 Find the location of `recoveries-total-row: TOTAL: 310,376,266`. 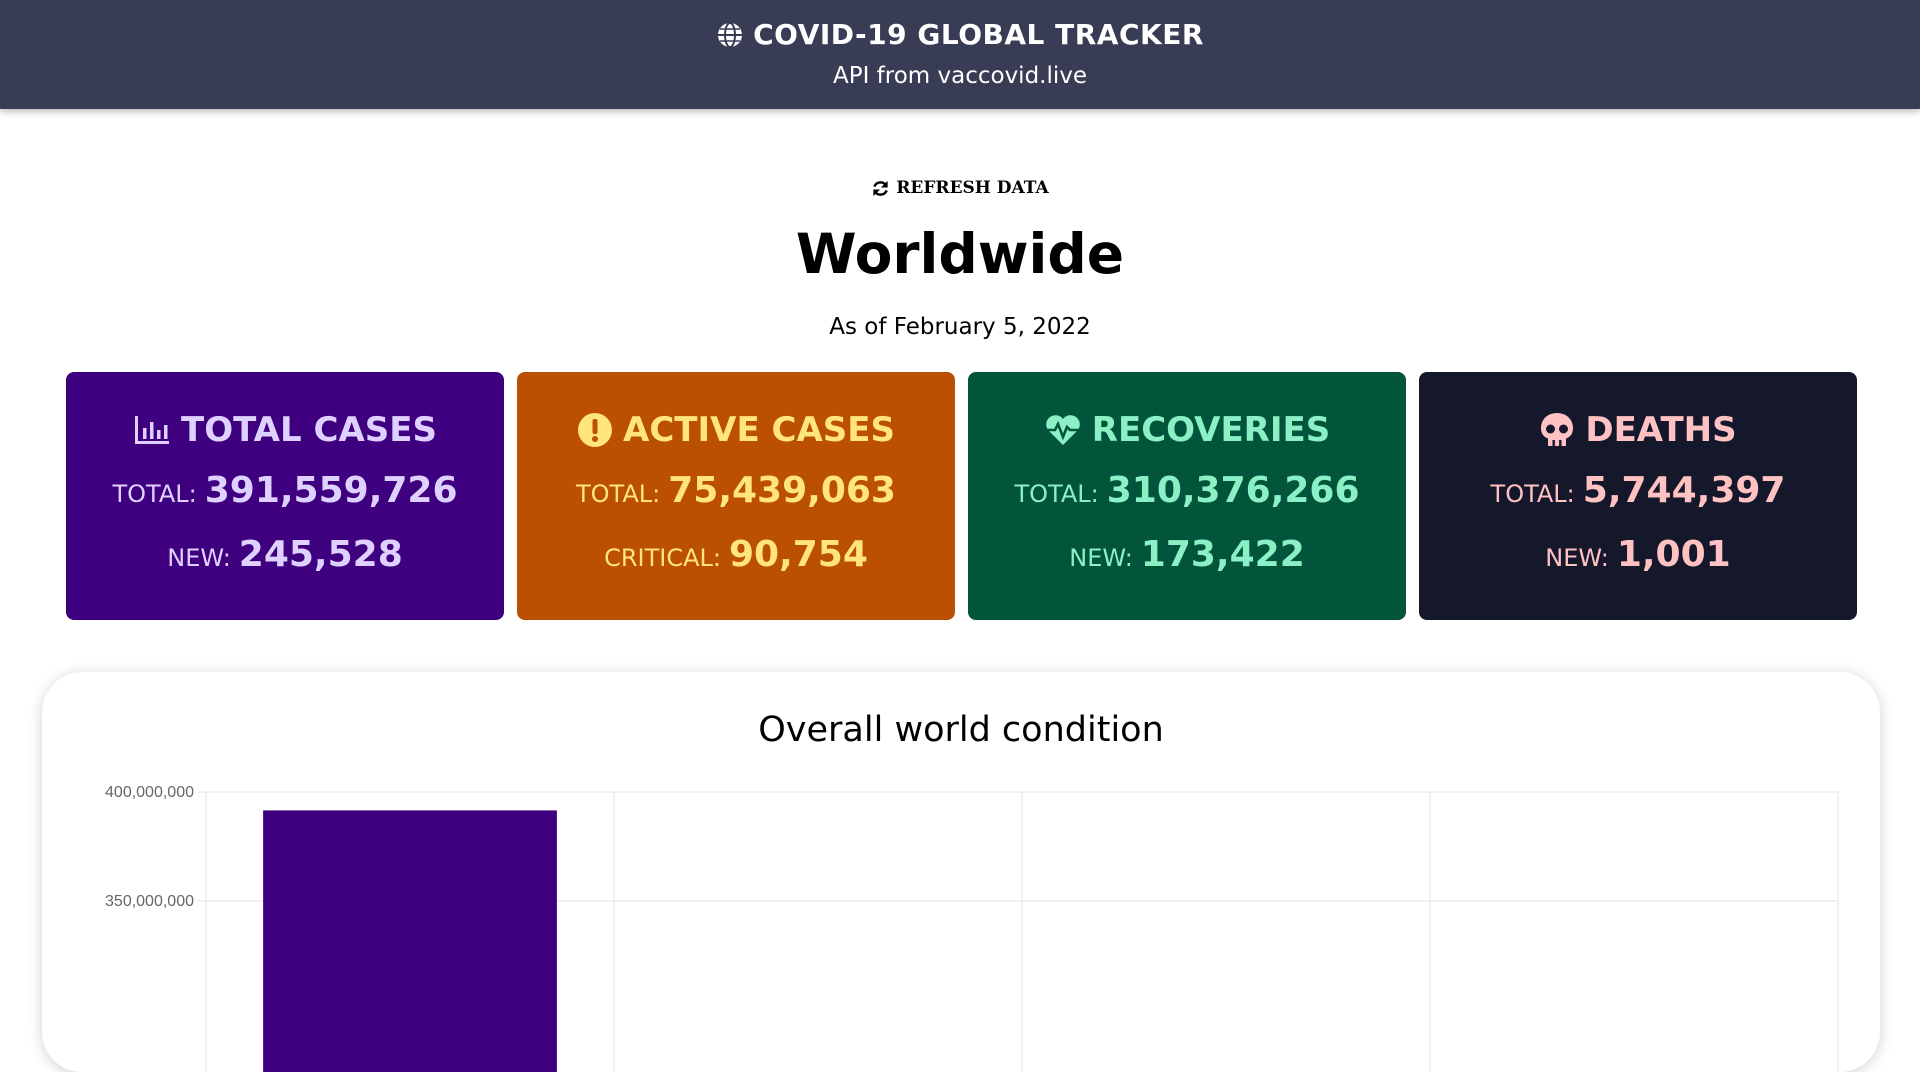

recoveries-total-row: TOTAL: 310,376,266 is located at coordinates (1187, 493).